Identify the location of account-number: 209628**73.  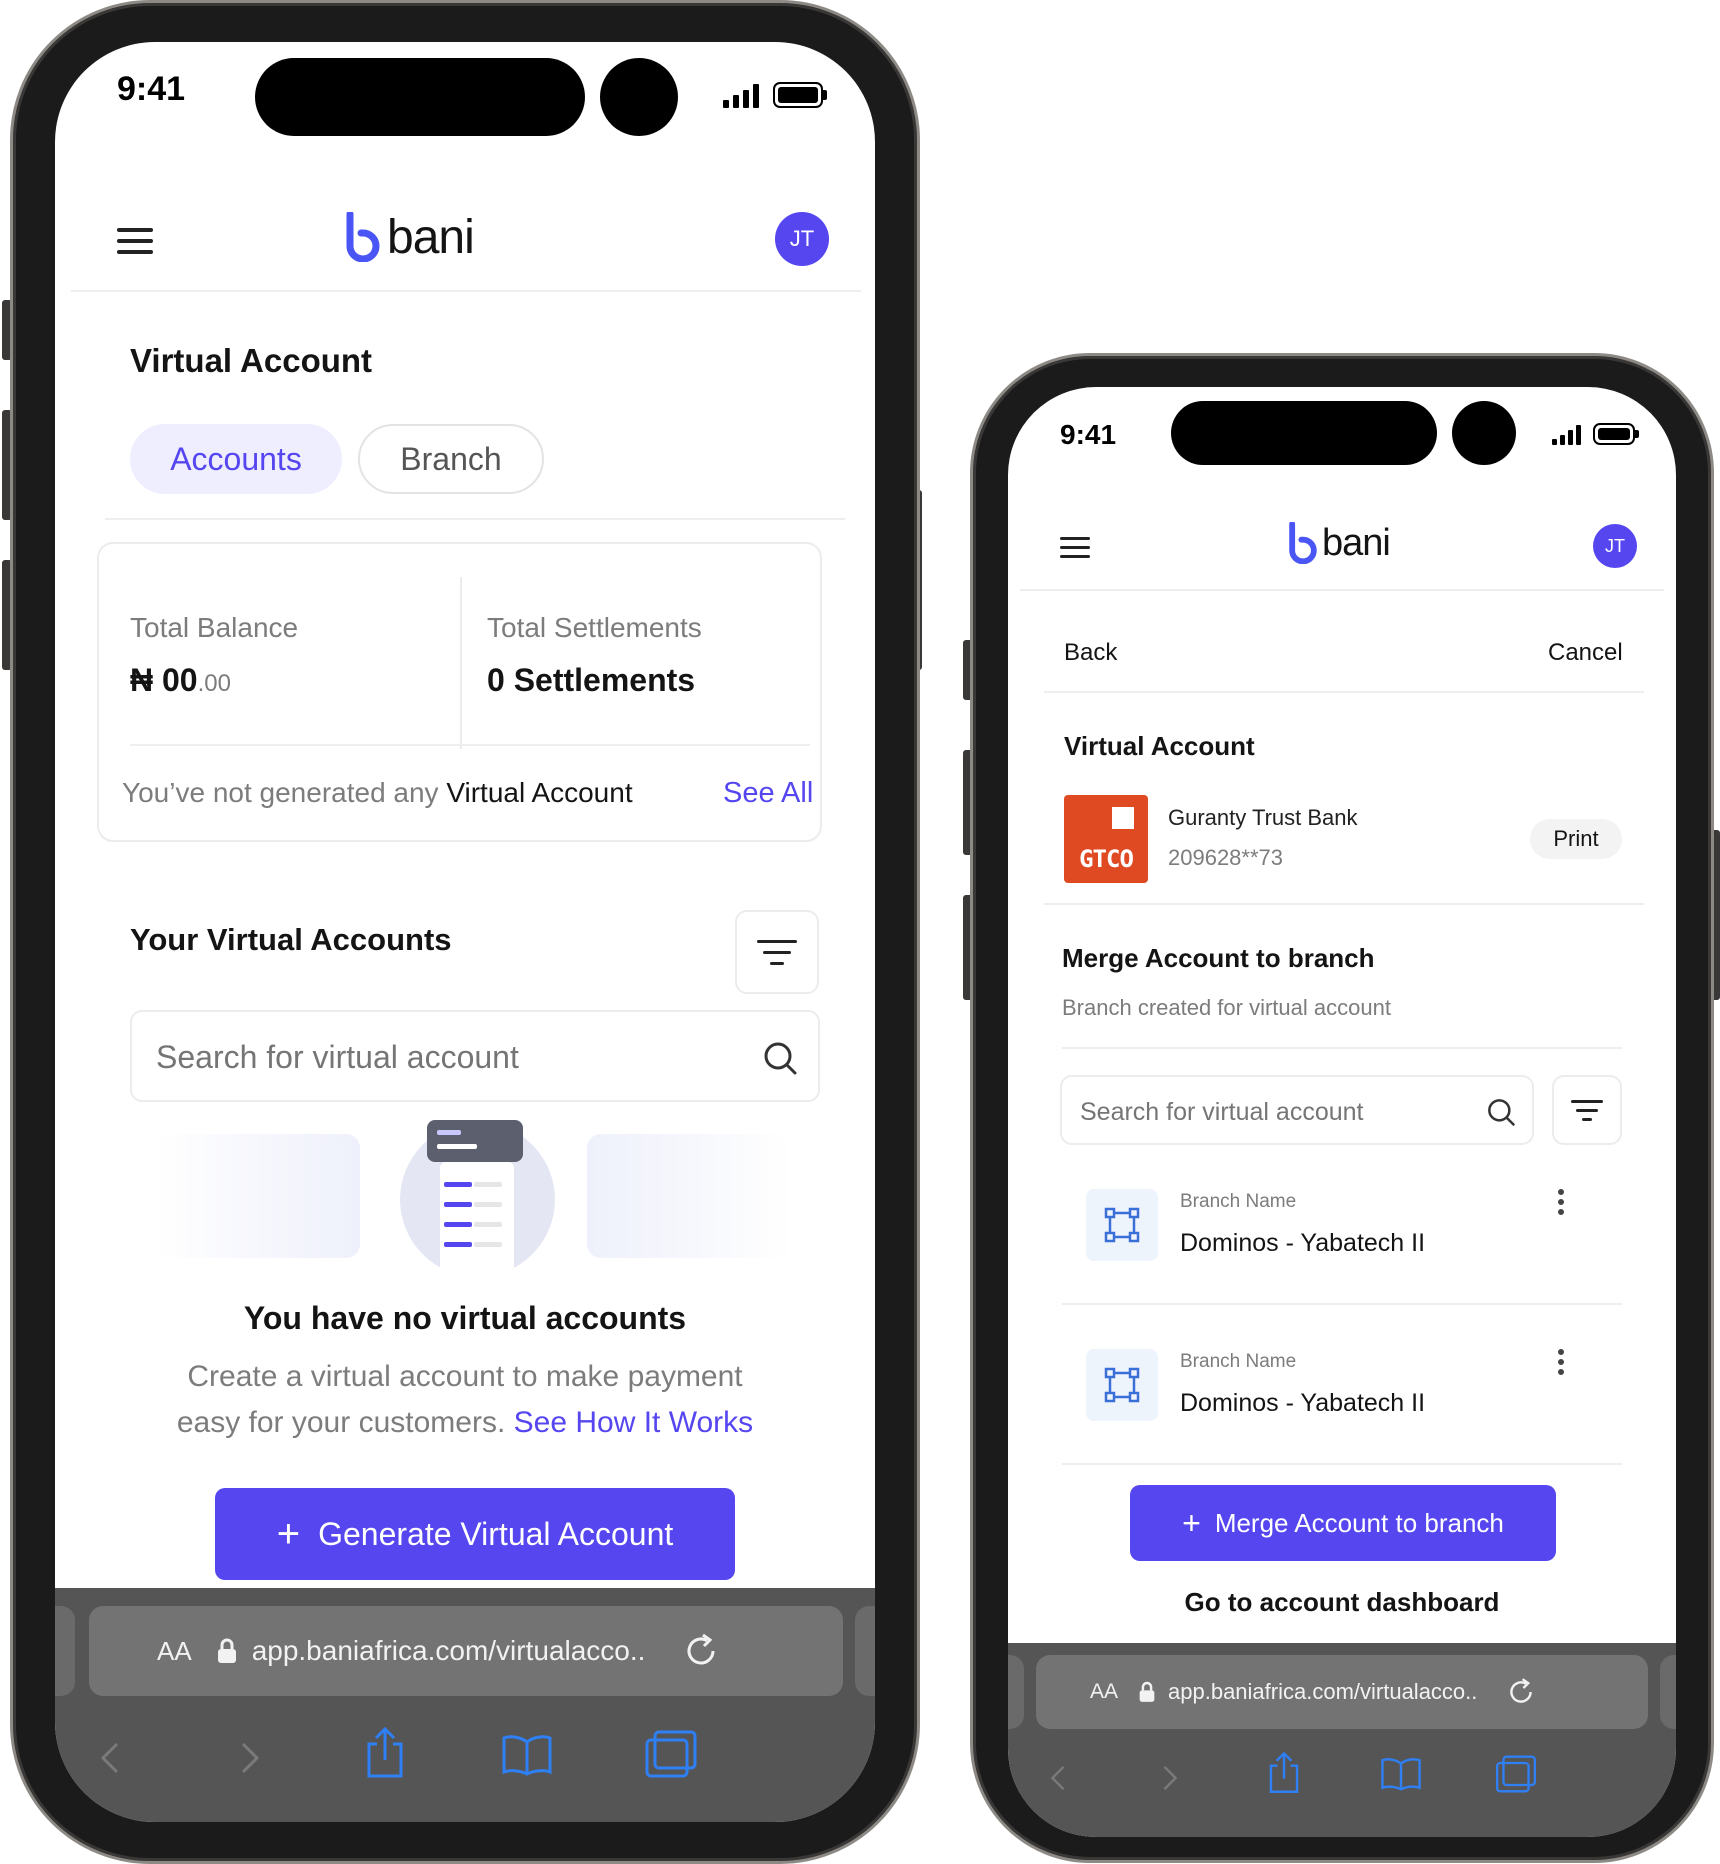
(1226, 857).